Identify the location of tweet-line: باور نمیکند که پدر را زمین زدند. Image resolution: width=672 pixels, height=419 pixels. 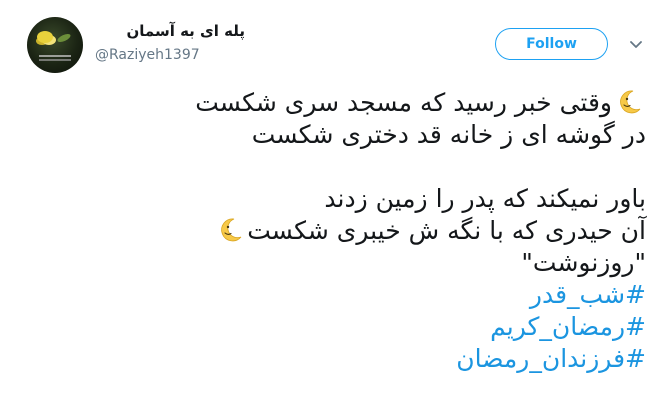
(485, 198).